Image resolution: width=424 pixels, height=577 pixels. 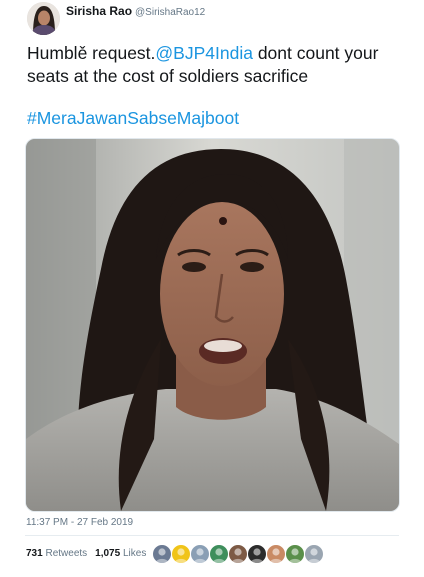 I want to click on liker-avatar-6-icon, so click(x=257, y=554).